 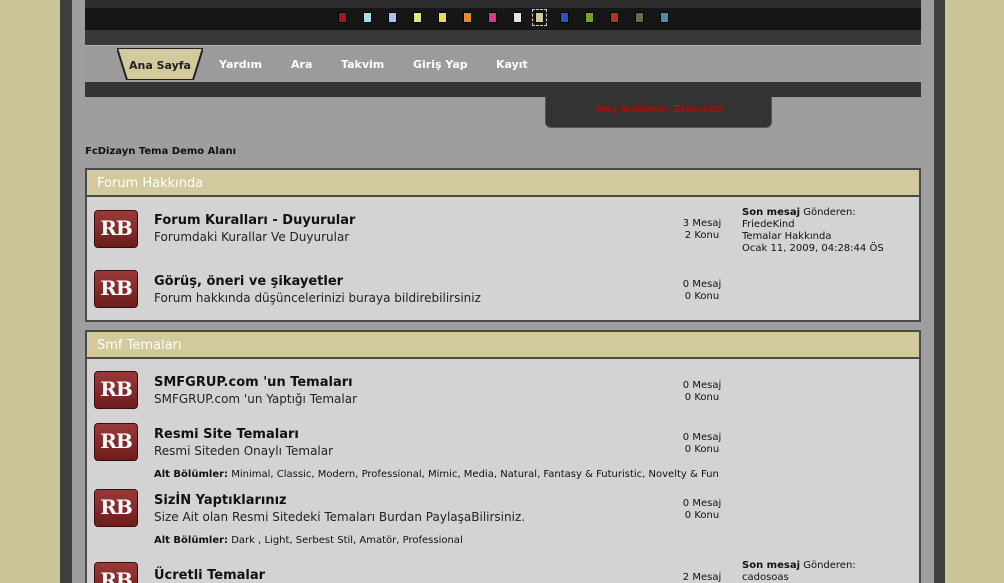 I want to click on board-stats: 3 Mesaj 2 Konu, so click(x=702, y=230).